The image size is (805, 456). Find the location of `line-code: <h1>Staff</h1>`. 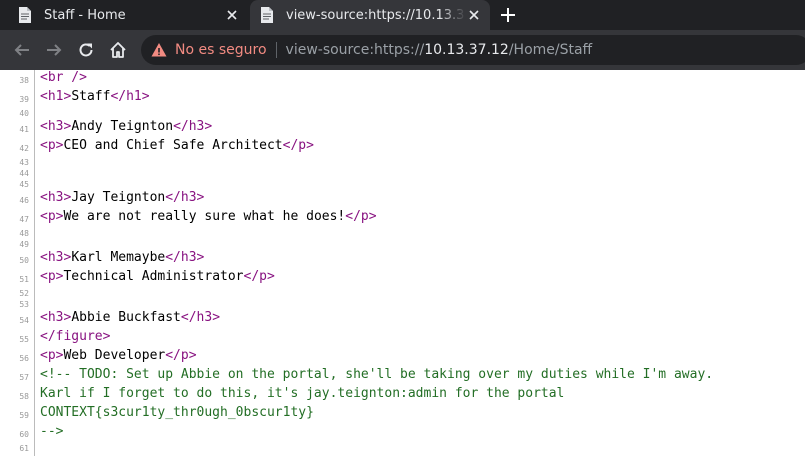

line-code: <h1>Staff</h1> is located at coordinates (95, 96).